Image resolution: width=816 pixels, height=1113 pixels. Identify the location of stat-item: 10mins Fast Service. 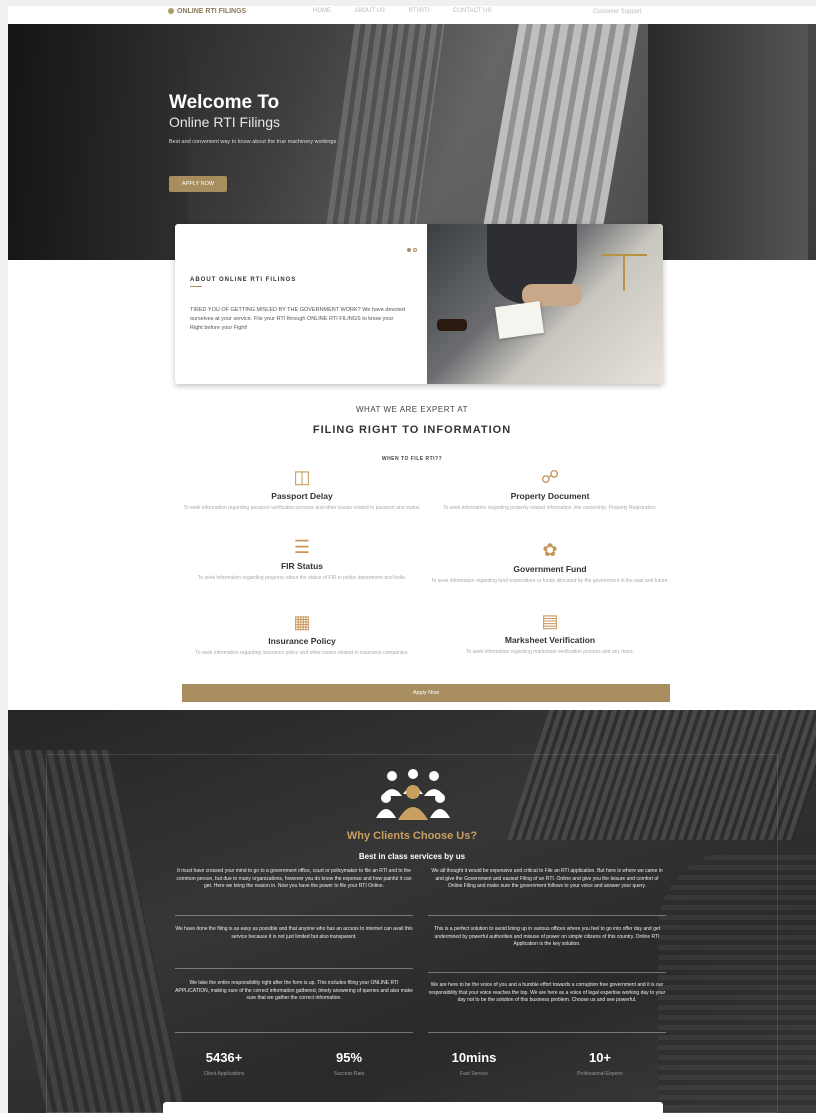
(474, 1063).